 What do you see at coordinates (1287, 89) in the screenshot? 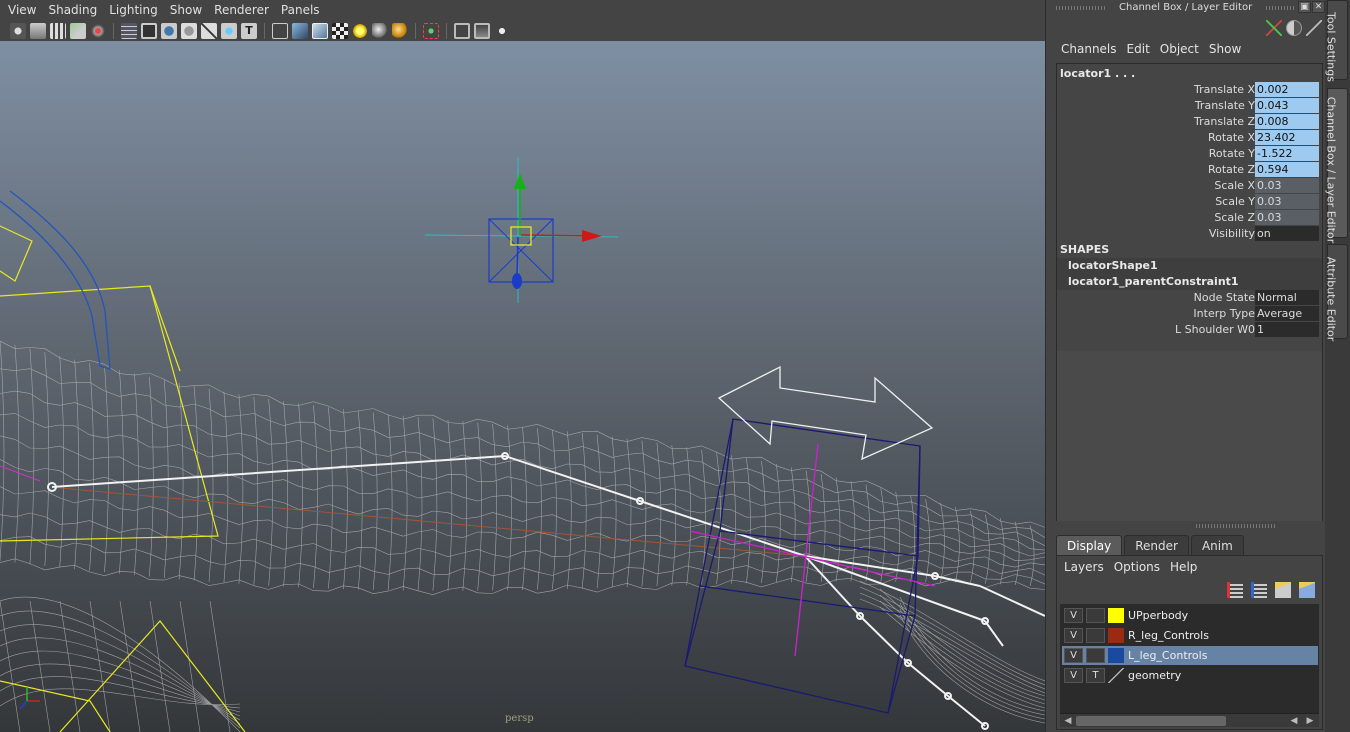
I see `attr-value-field: 0.002` at bounding box center [1287, 89].